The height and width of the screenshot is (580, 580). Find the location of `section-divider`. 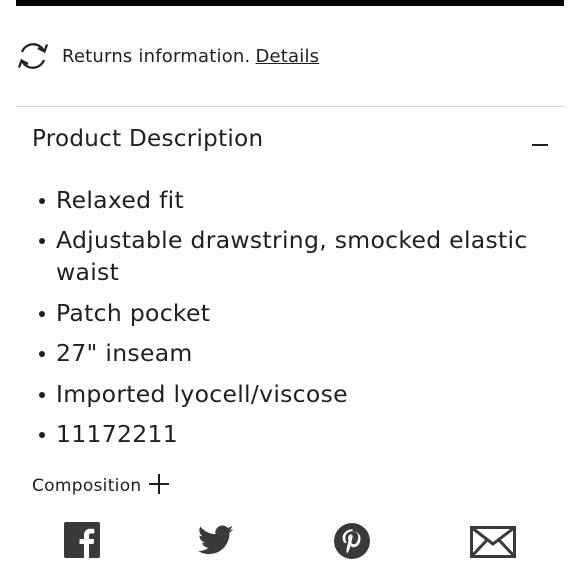

section-divider is located at coordinates (290, 106).